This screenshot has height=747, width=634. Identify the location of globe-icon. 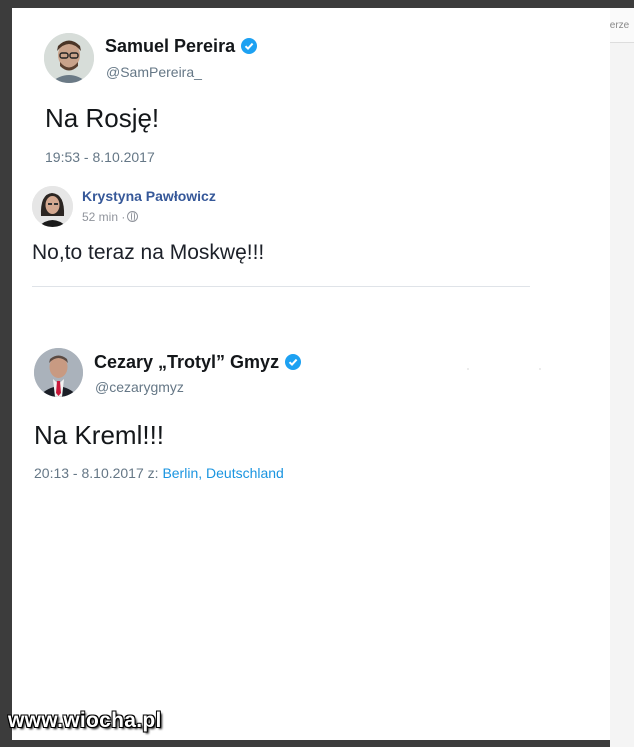
(133, 216).